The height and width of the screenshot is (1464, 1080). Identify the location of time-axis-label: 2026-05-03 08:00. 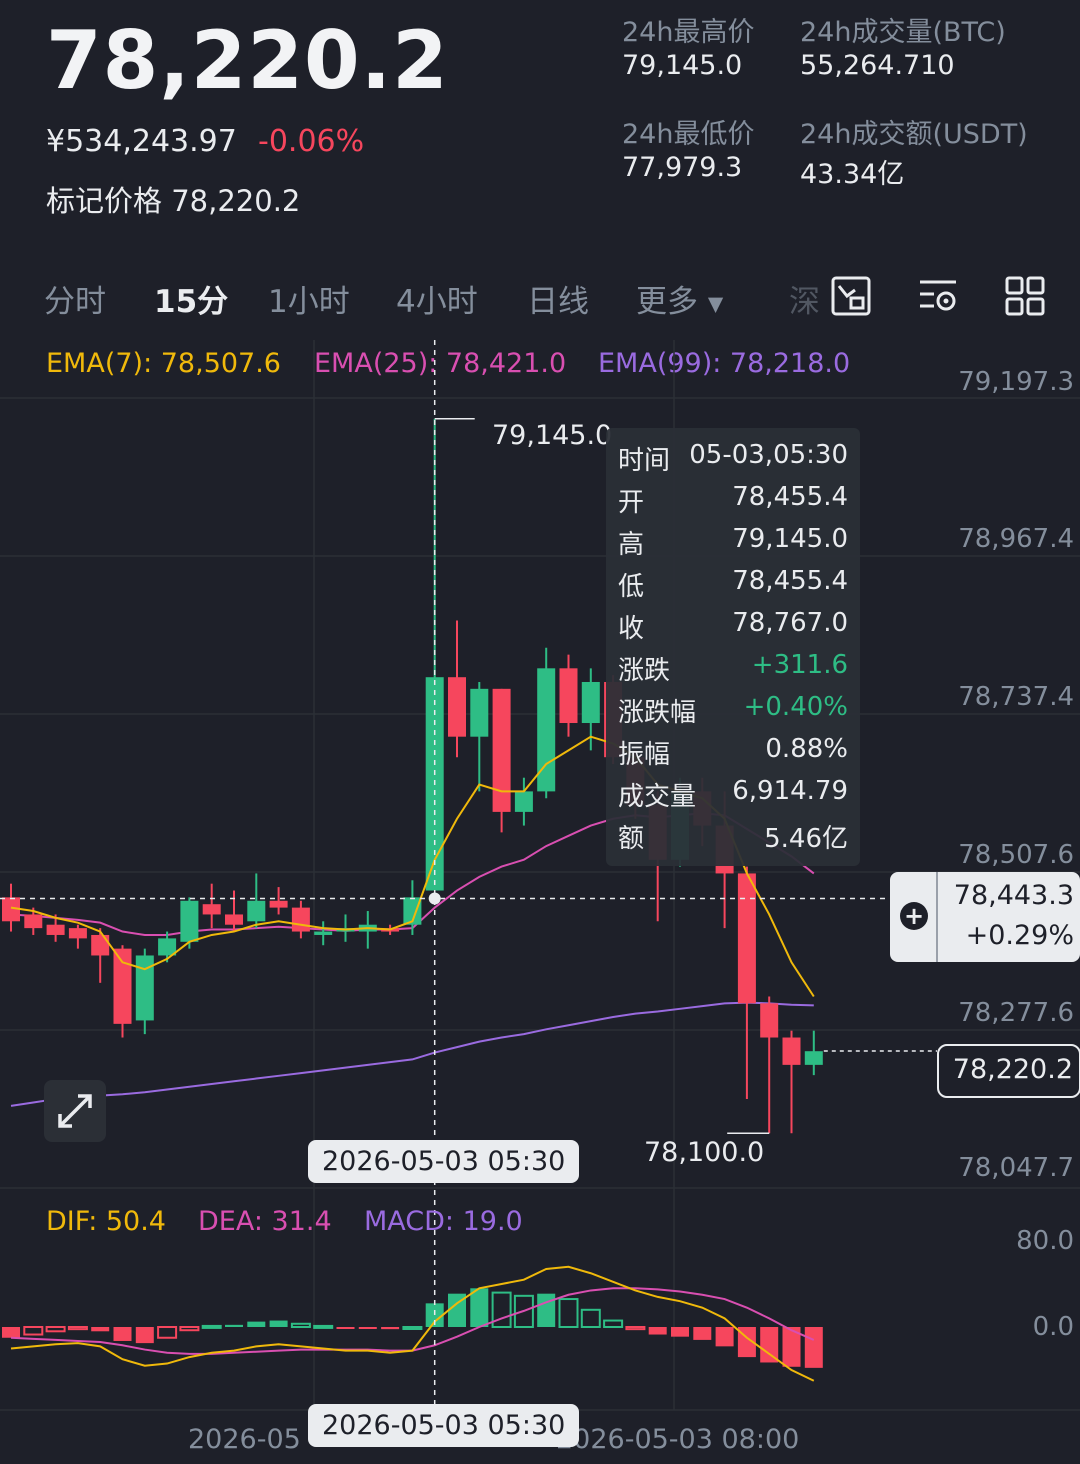
(678, 1439).